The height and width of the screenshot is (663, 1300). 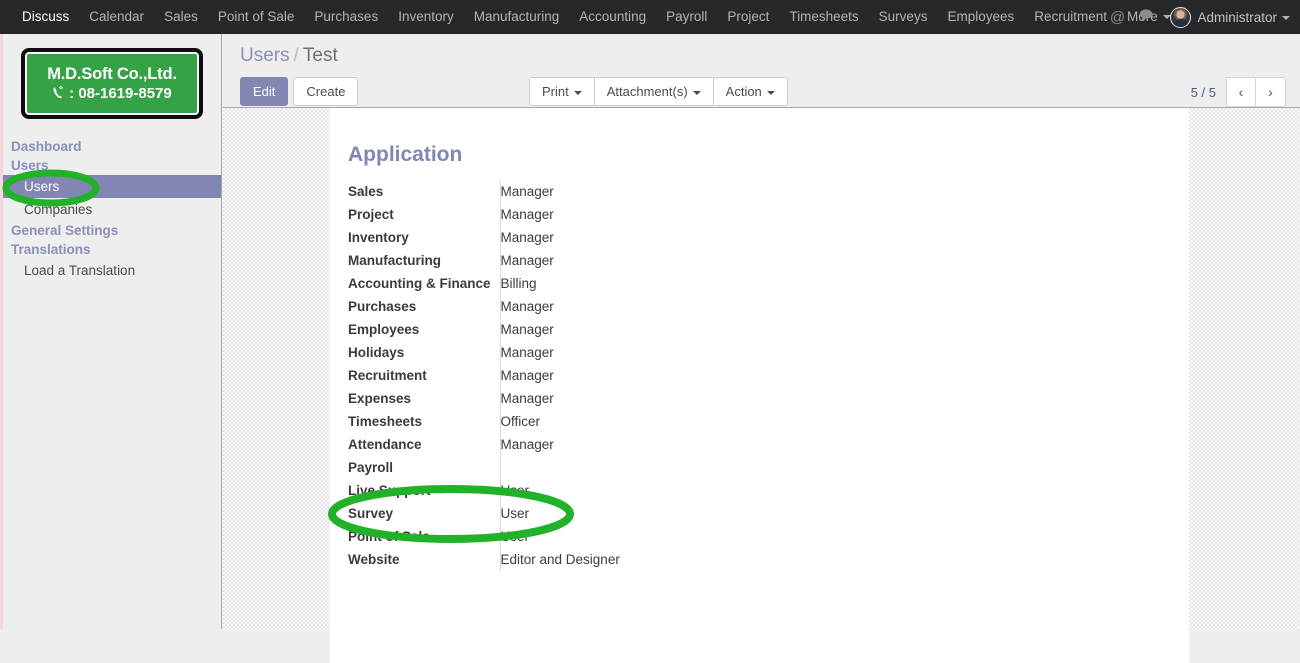 I want to click on nav-item-employees: Employees, so click(x=980, y=17).